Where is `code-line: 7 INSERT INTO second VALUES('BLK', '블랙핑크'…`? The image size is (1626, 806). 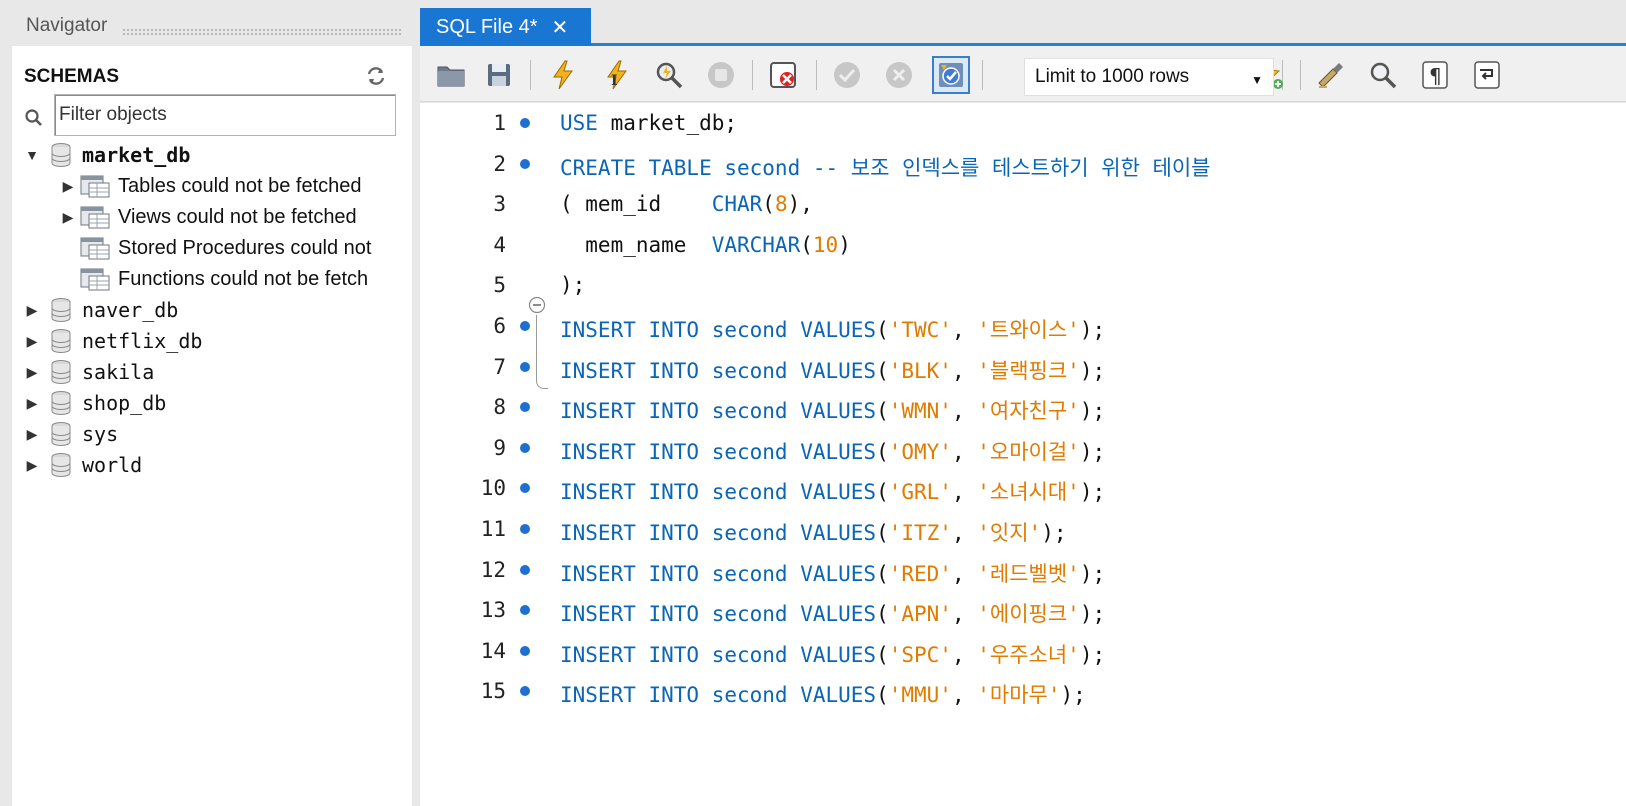
code-line: 7 INSERT INTO second VALUES('BLK', '블랙핑크'… is located at coordinates (1023, 367).